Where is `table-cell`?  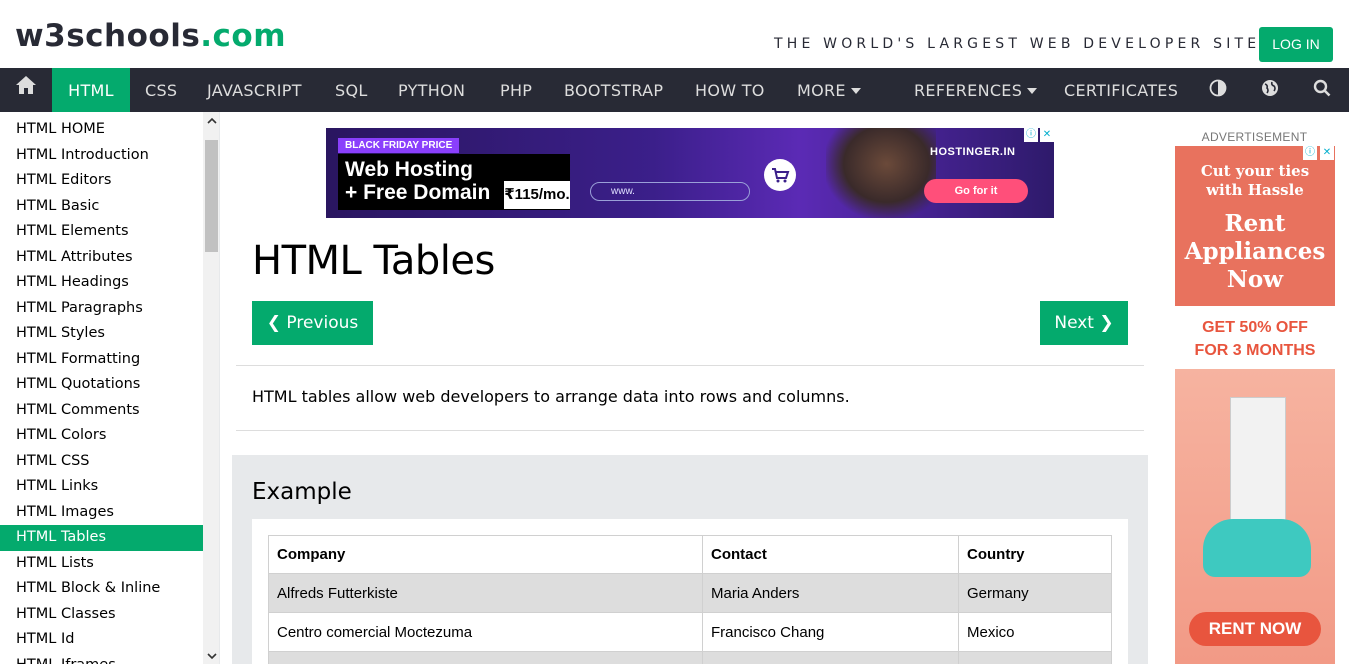
table-cell is located at coordinates (485, 657).